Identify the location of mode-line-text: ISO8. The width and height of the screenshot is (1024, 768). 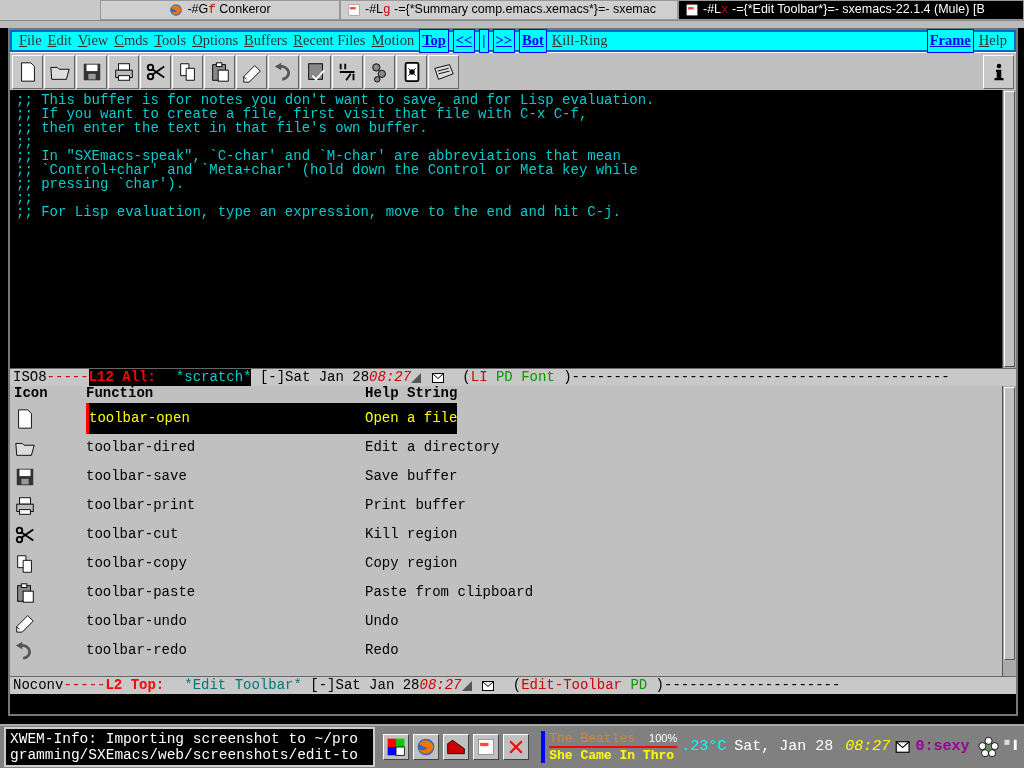
(30, 377).